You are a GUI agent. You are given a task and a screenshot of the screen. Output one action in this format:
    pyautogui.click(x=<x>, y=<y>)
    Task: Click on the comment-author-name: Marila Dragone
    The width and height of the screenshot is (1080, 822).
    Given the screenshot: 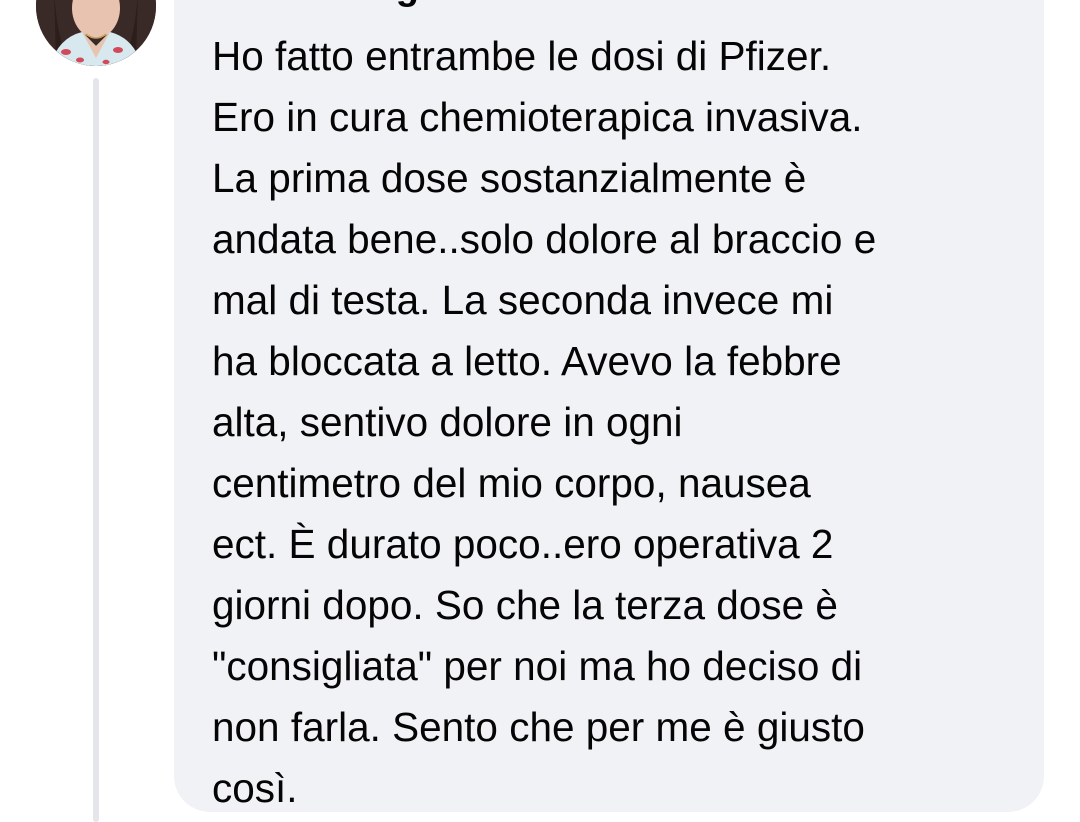 What is the action you would take?
    pyautogui.click(x=349, y=5)
    